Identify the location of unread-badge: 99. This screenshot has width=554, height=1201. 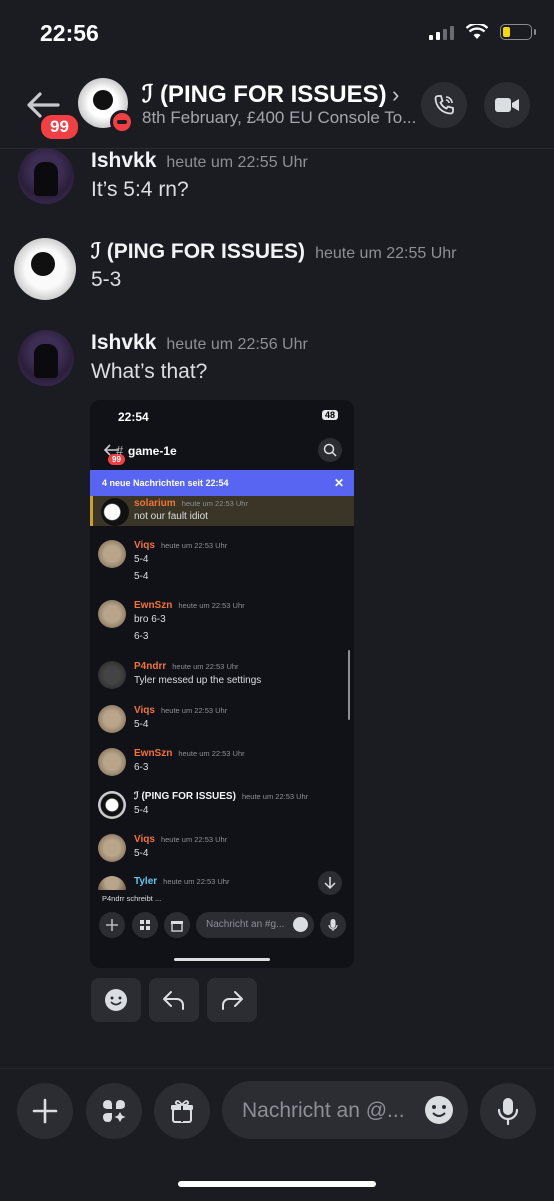
(59, 127).